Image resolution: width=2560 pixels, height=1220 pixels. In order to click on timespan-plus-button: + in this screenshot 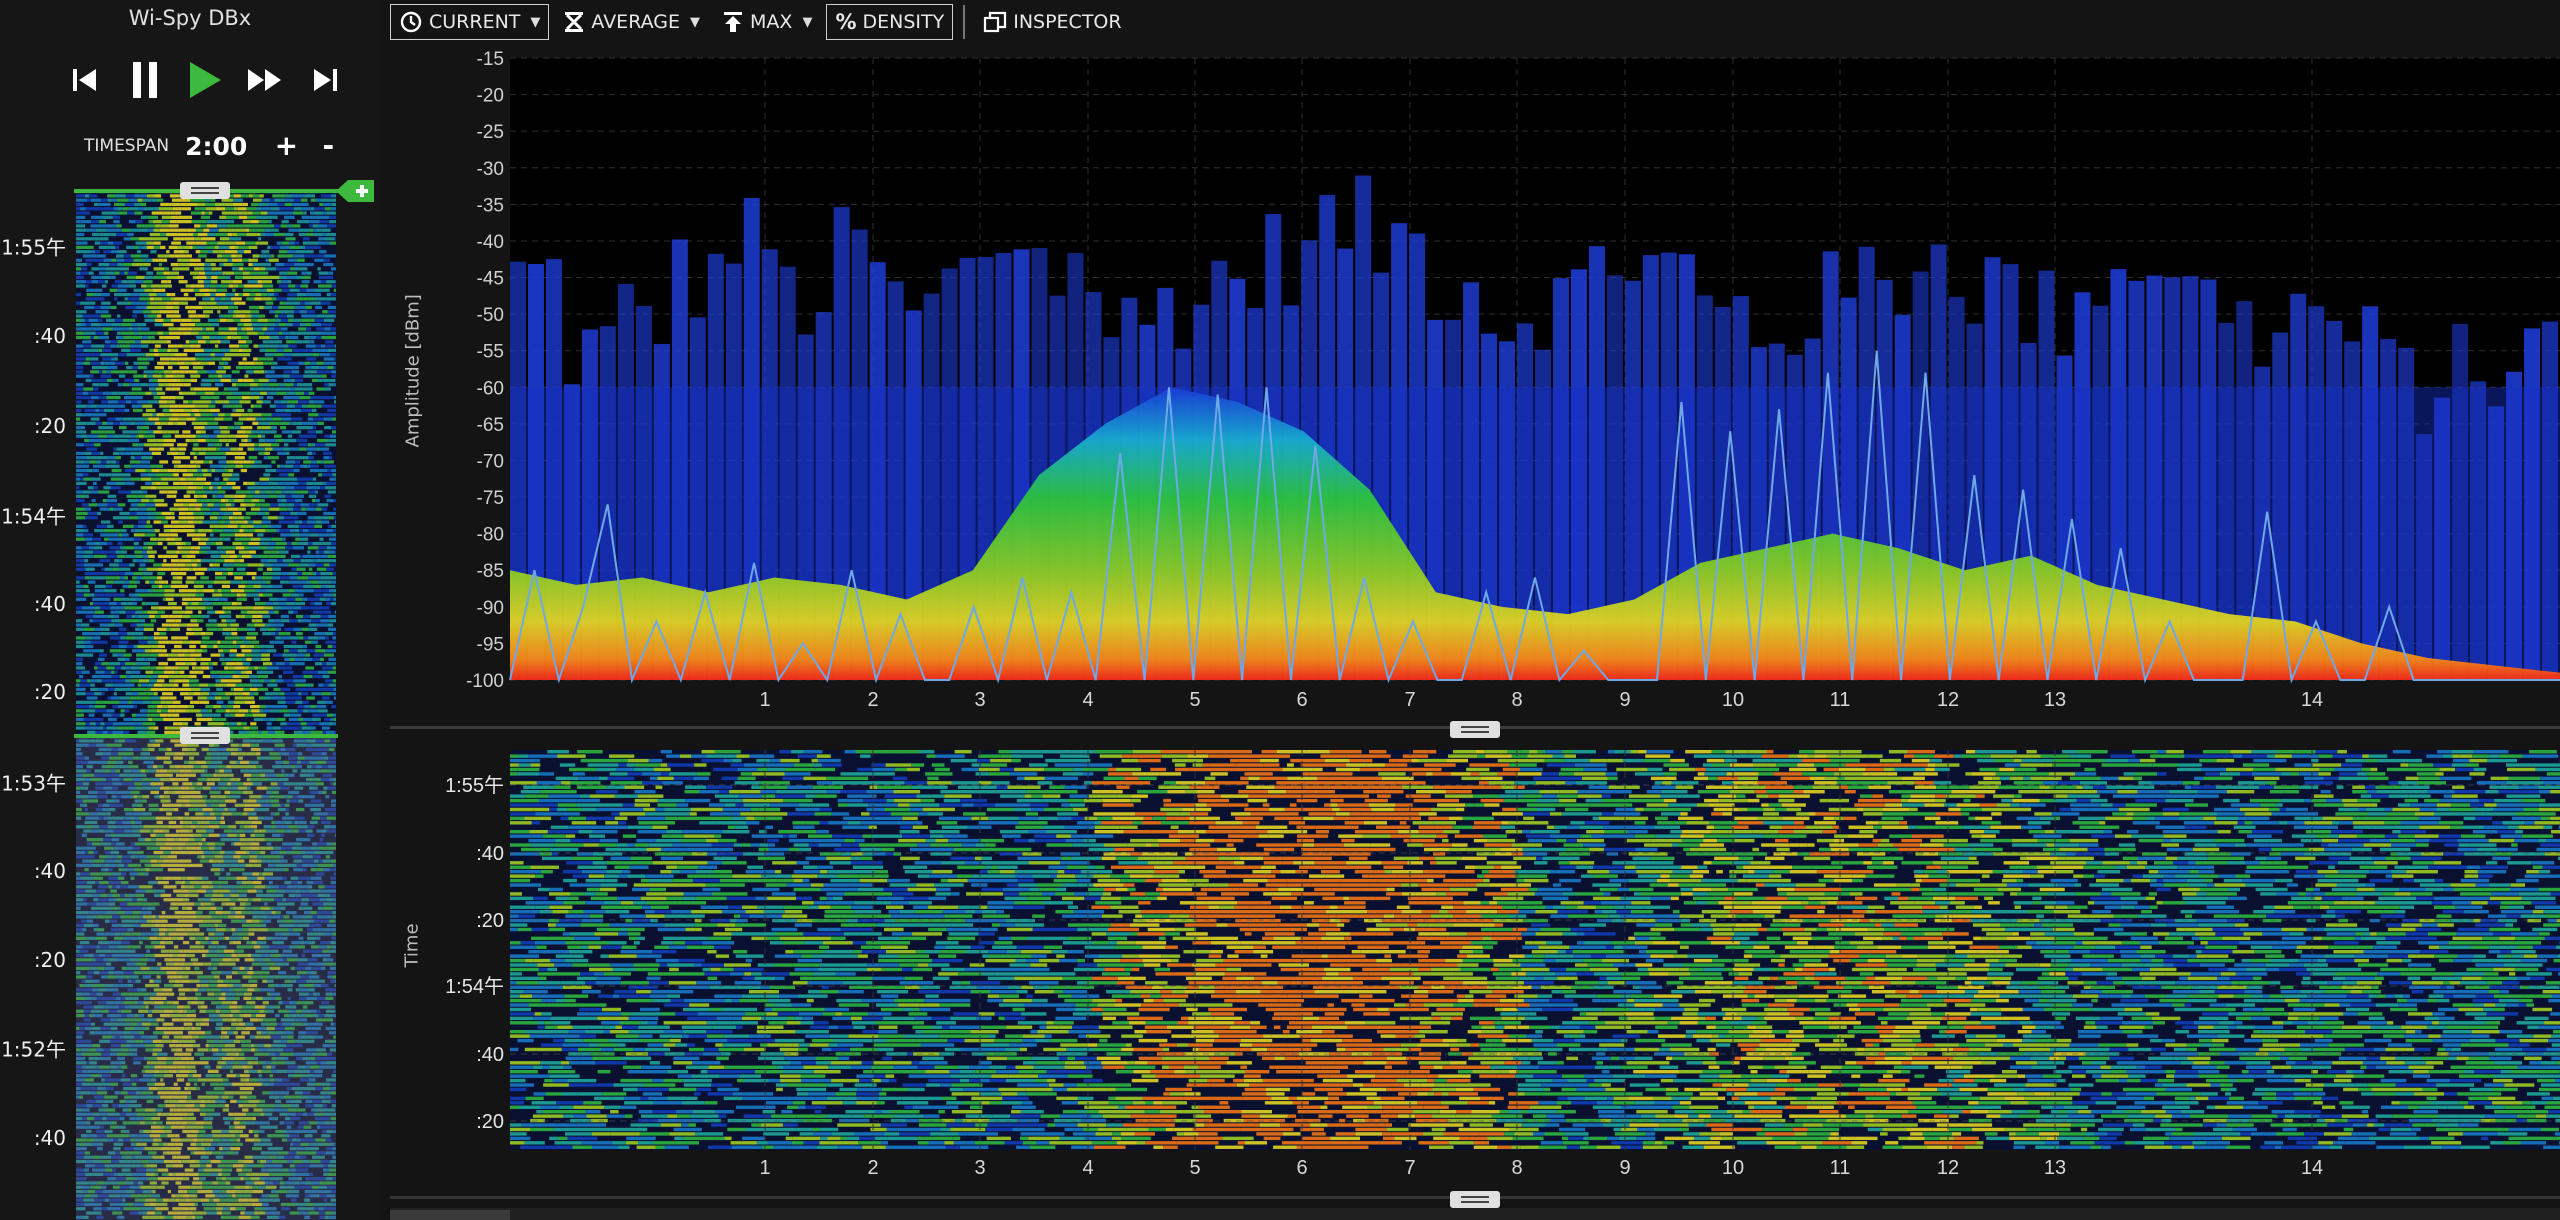, I will do `click(286, 146)`.